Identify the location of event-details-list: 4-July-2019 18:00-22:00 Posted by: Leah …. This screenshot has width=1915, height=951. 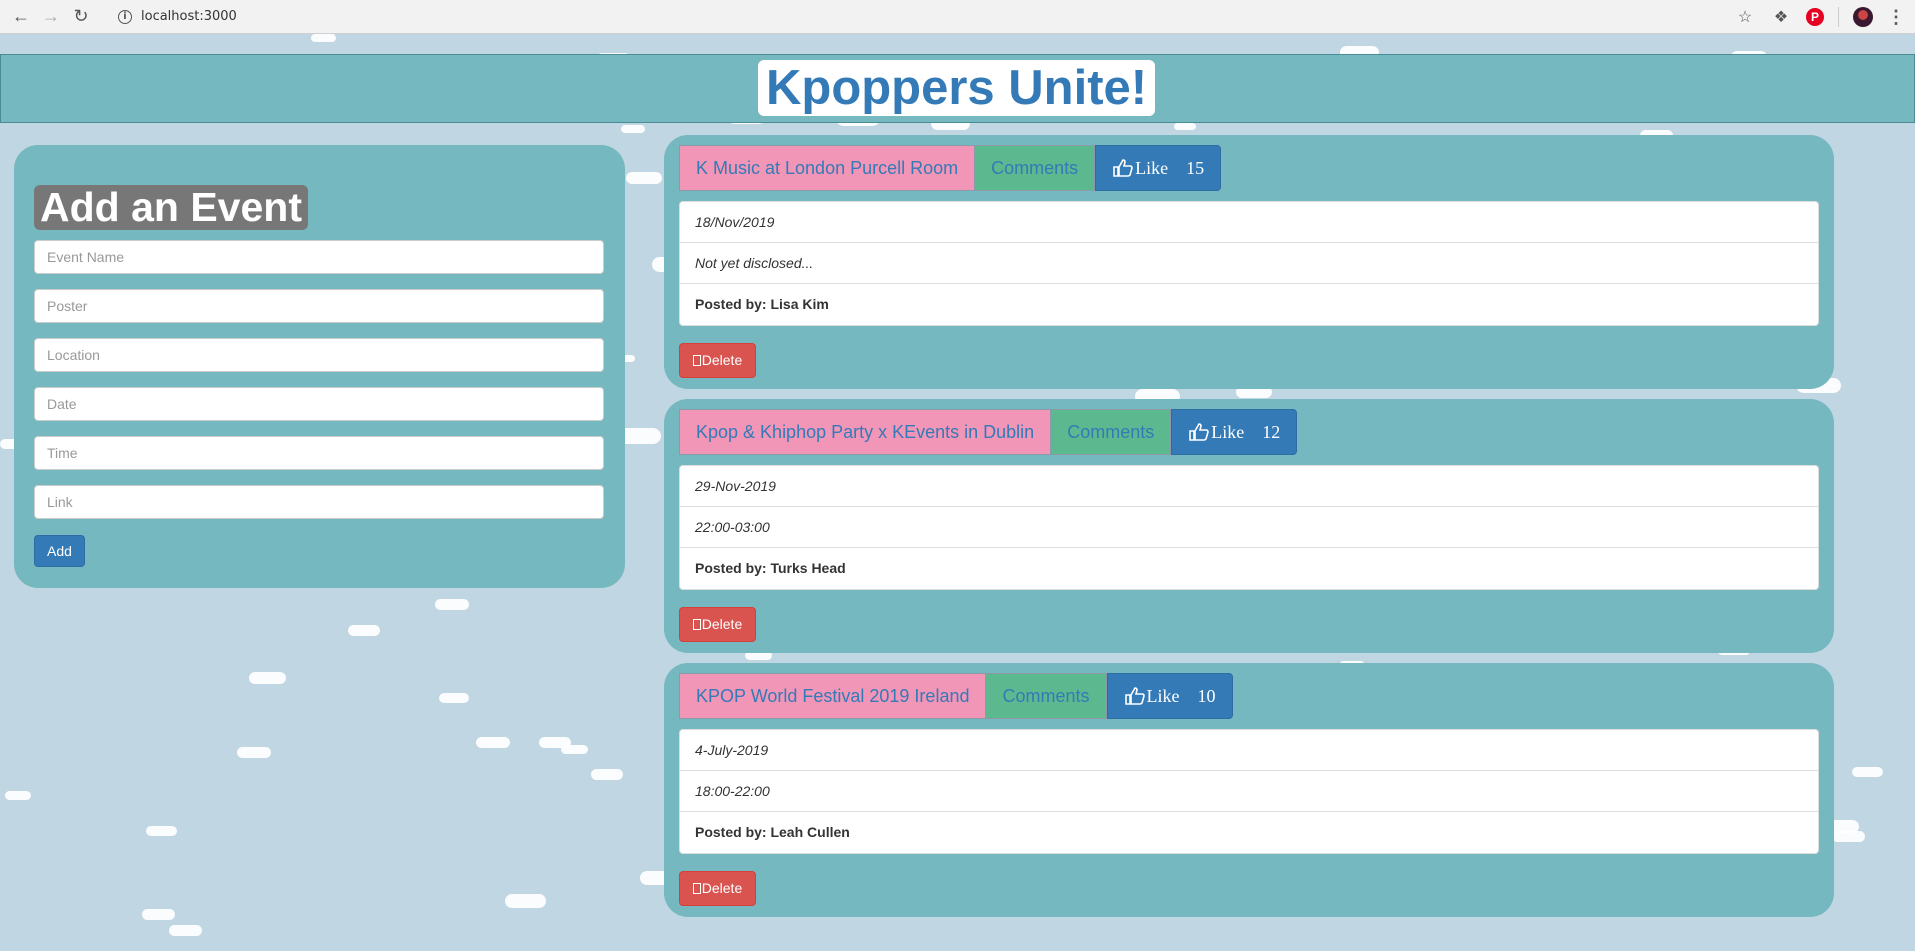
(1249, 791).